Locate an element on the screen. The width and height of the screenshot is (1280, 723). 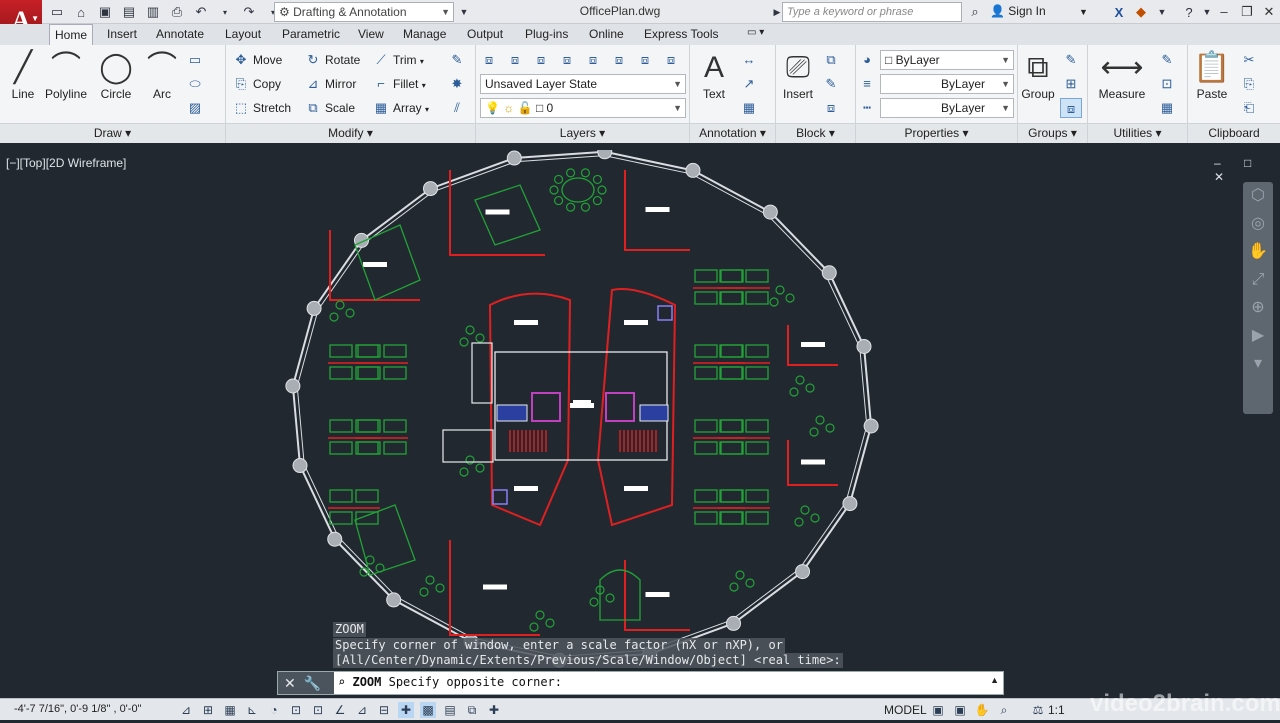
customize-qat-icon: ▼ is located at coordinates (464, 12).